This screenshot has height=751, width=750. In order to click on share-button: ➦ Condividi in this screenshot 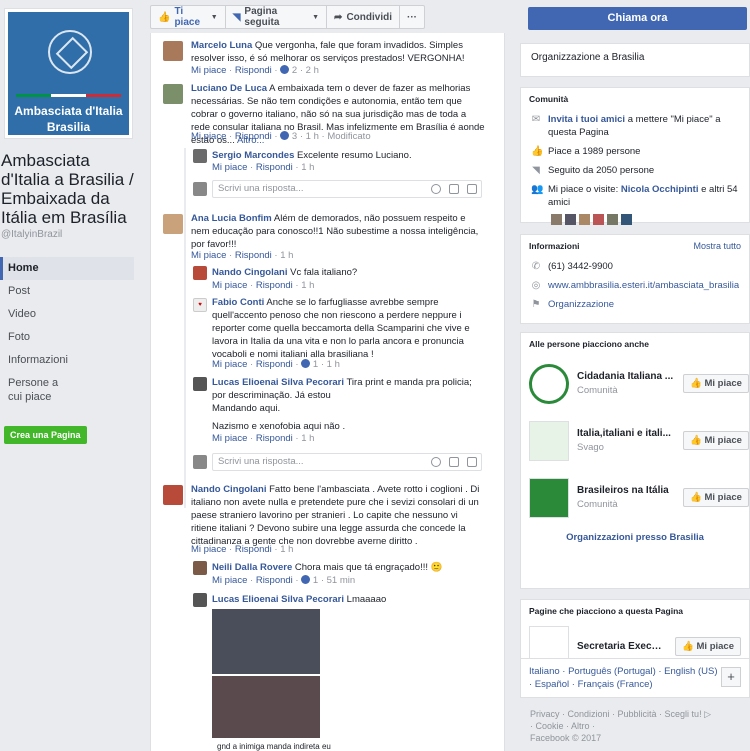, I will do `click(363, 17)`.